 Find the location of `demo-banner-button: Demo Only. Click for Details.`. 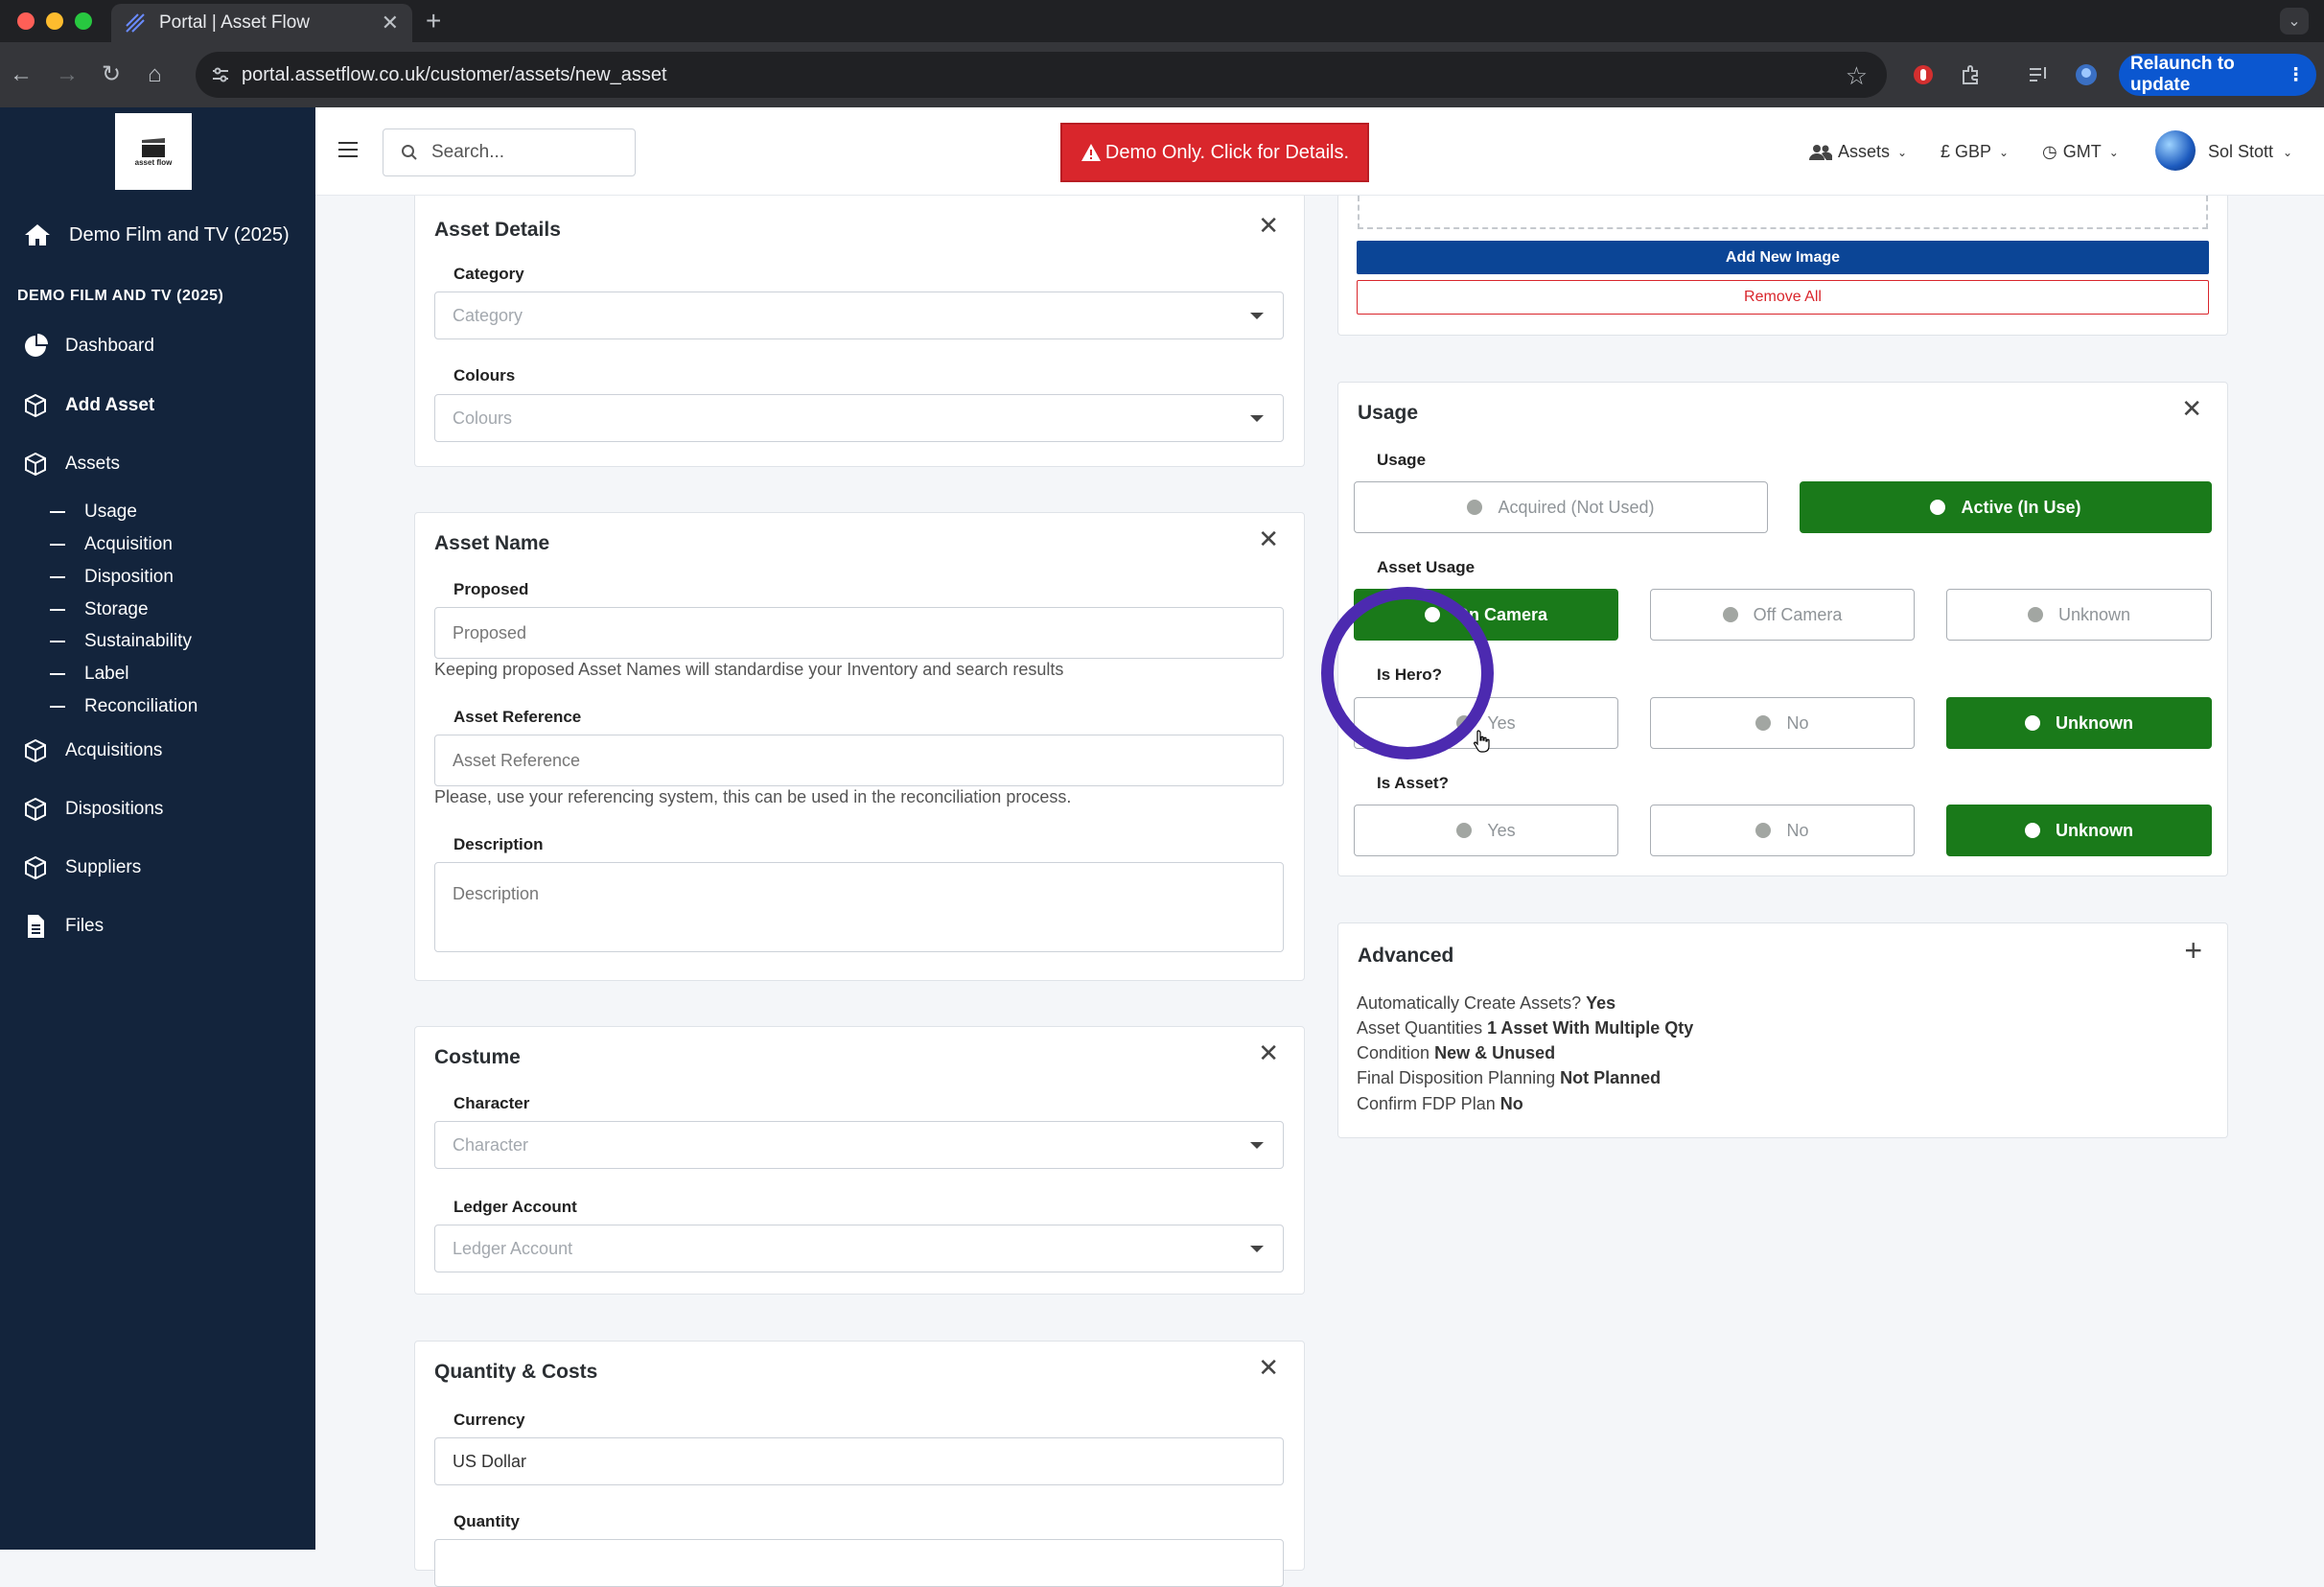

demo-banner-button: Demo Only. Click for Details. is located at coordinates (1214, 152).